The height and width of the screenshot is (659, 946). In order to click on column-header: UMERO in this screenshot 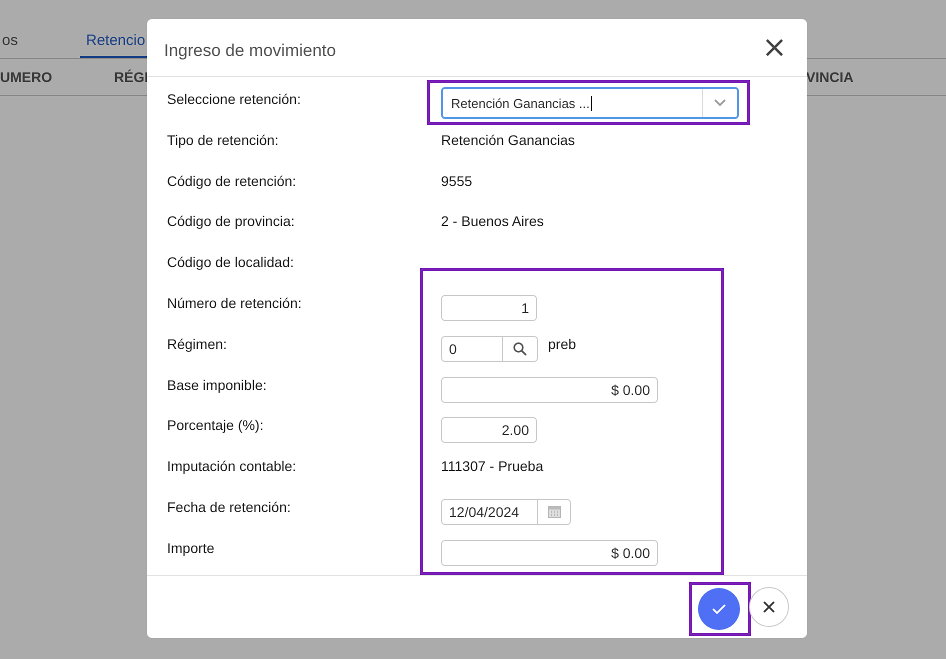, I will do `click(27, 77)`.